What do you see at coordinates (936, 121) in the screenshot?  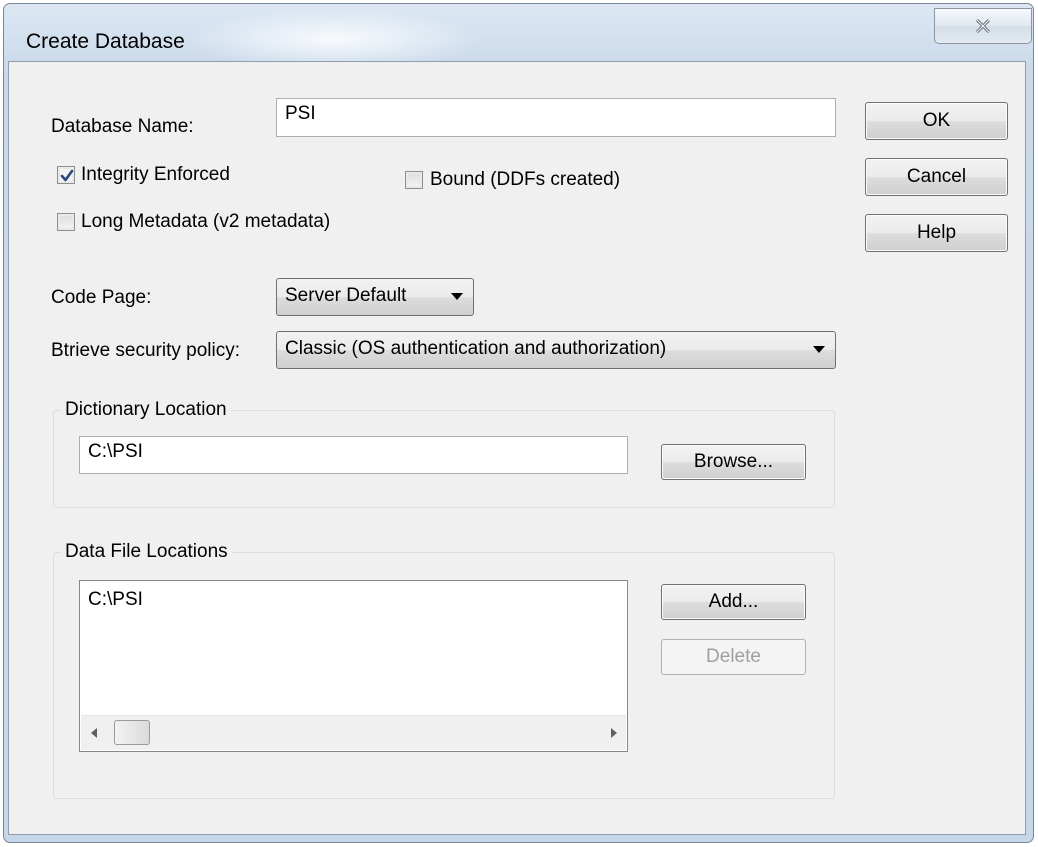 I see `ok-button: OK` at bounding box center [936, 121].